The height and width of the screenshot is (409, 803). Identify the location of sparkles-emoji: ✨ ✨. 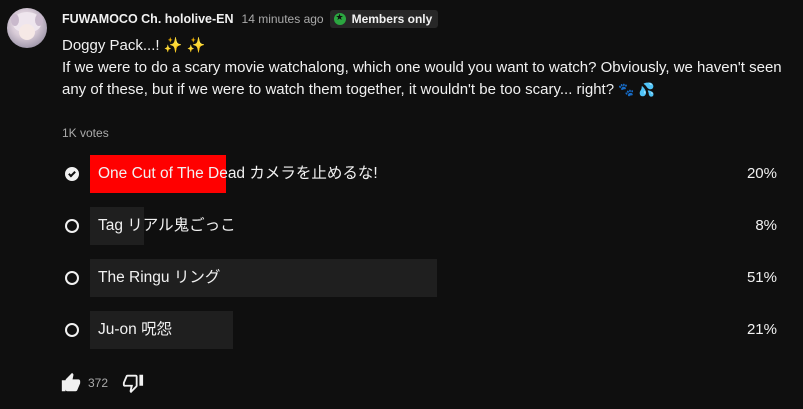
(184, 45).